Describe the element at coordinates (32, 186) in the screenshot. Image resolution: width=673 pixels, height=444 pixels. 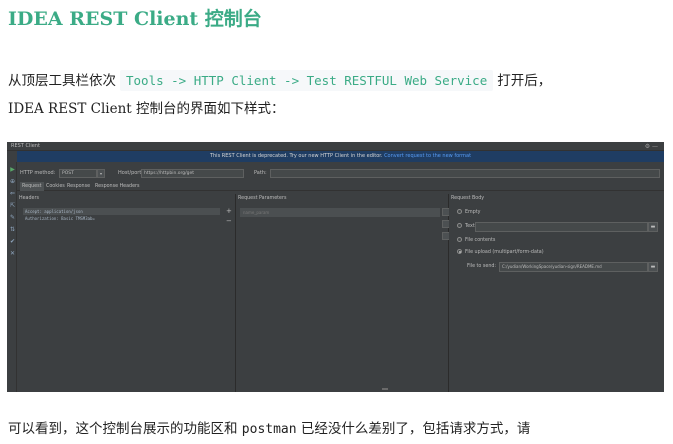
I see `tab-request: Request` at that location.